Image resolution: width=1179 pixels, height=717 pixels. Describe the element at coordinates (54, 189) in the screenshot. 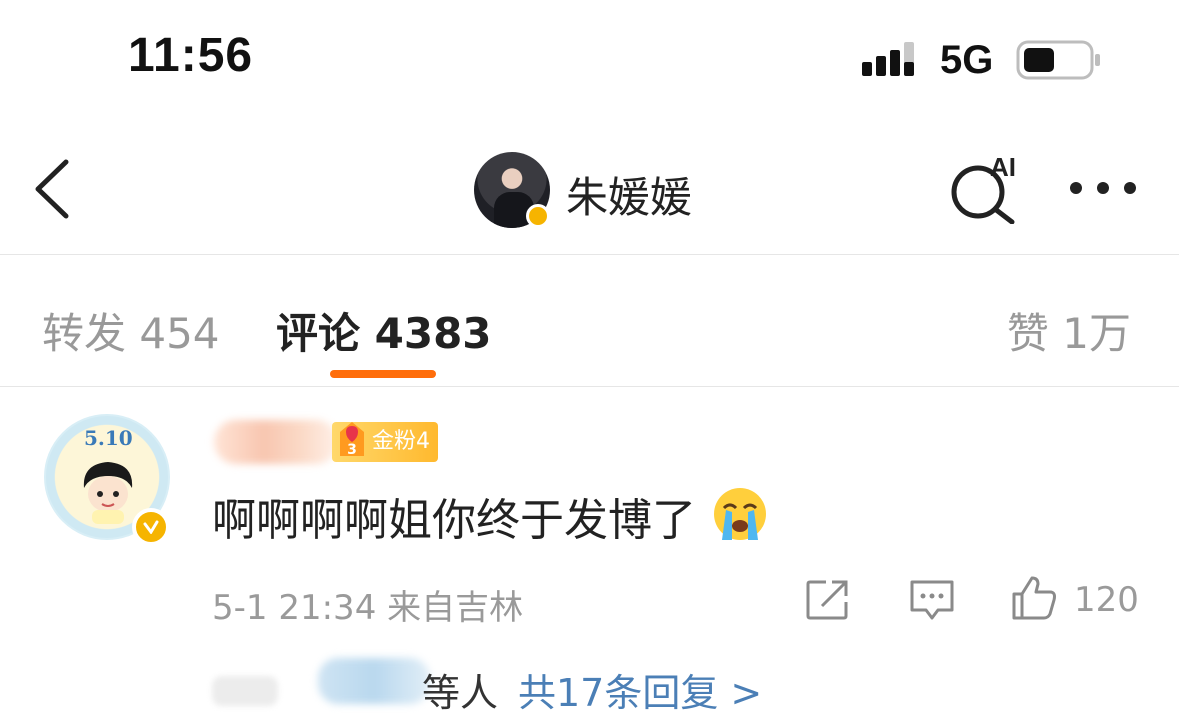

I see `back-icon` at that location.